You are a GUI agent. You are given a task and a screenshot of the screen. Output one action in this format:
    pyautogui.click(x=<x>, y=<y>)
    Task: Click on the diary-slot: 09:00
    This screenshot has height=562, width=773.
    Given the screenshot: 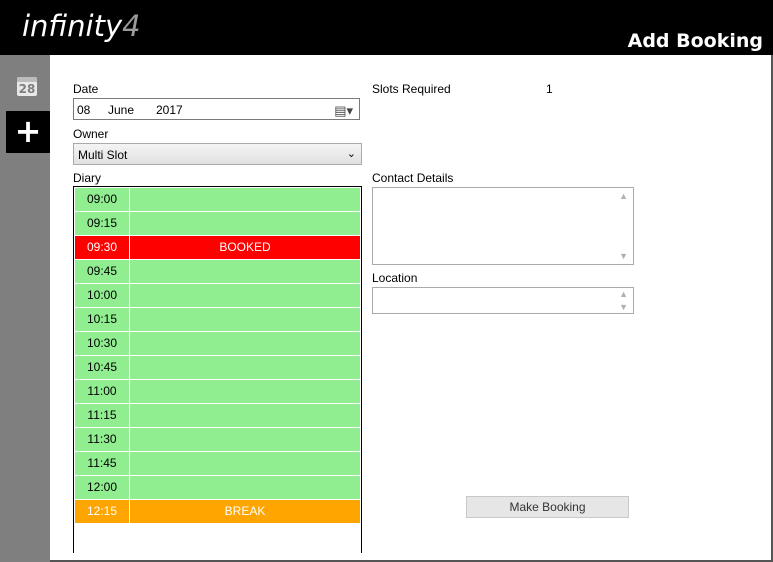 What is the action you would take?
    pyautogui.click(x=217, y=199)
    